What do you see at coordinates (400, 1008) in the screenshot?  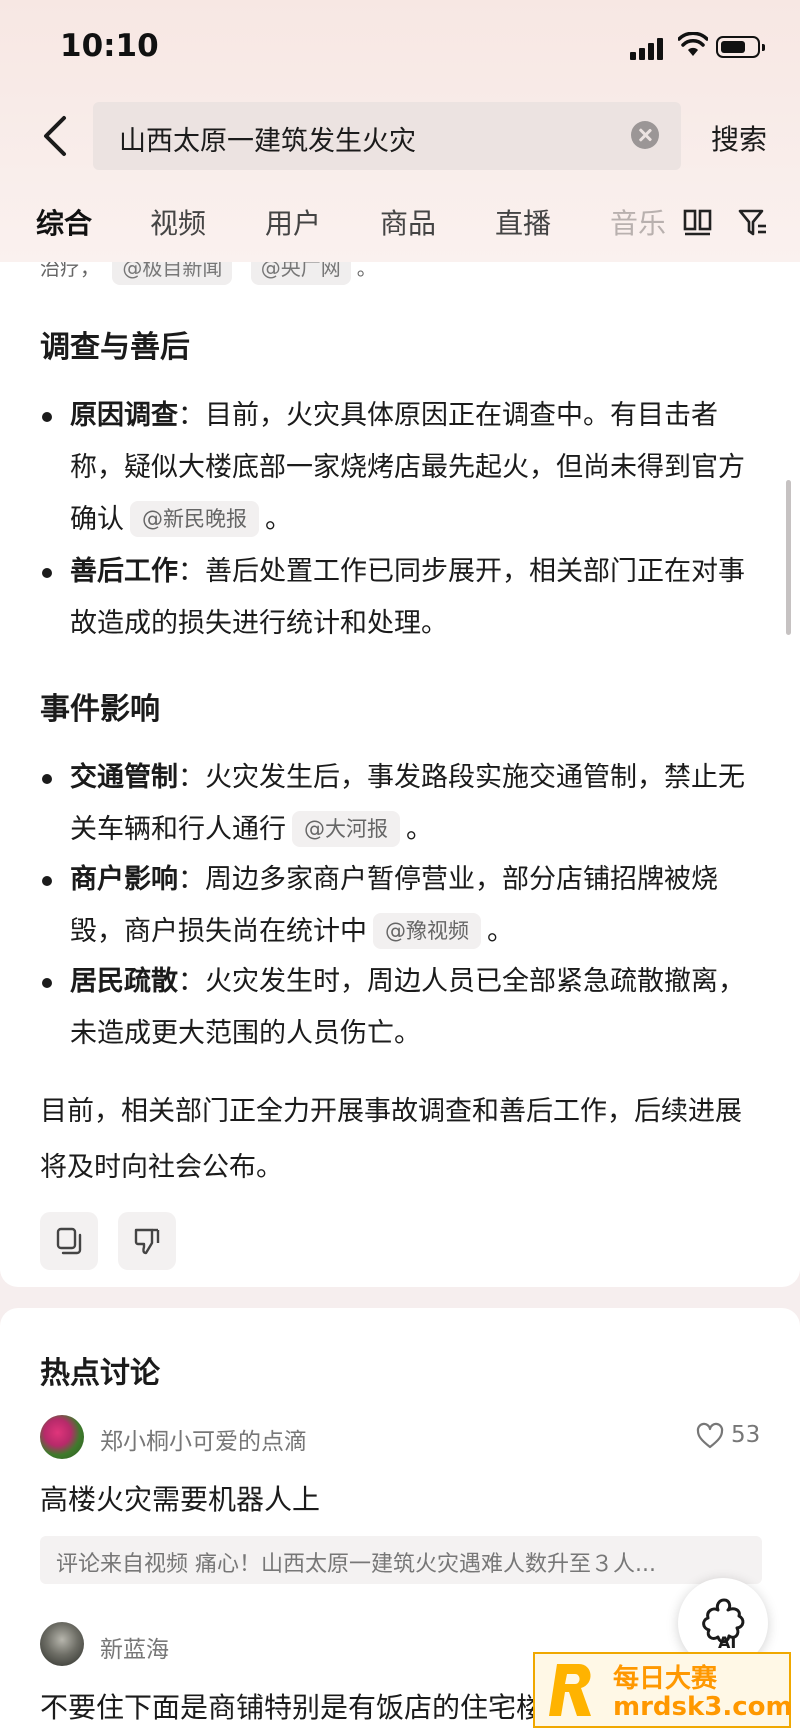 I see `list-item: 居民疏散：火灾发生时，周边人员已全部紧急疏散撤离，未造成更大范围的人员伤亡。` at bounding box center [400, 1008].